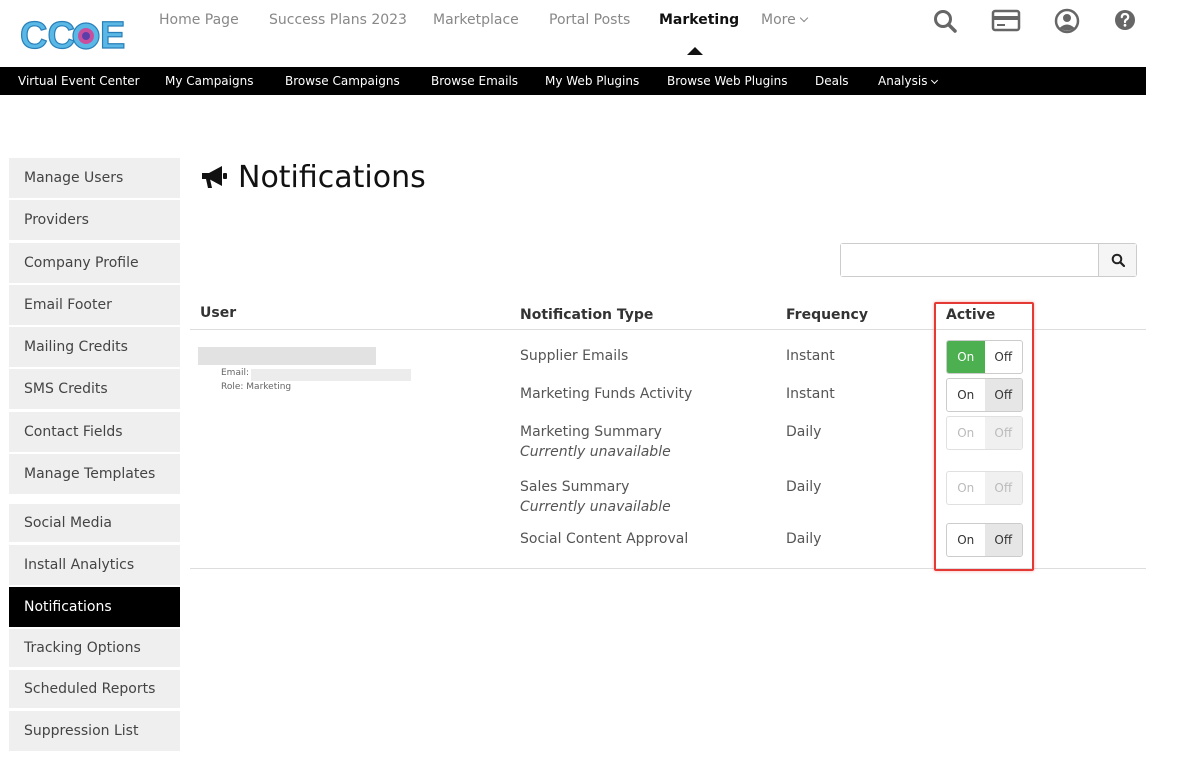 The width and height of the screenshot is (1179, 762). I want to click on sidebar-item-label: Mailing Credits, so click(76, 347).